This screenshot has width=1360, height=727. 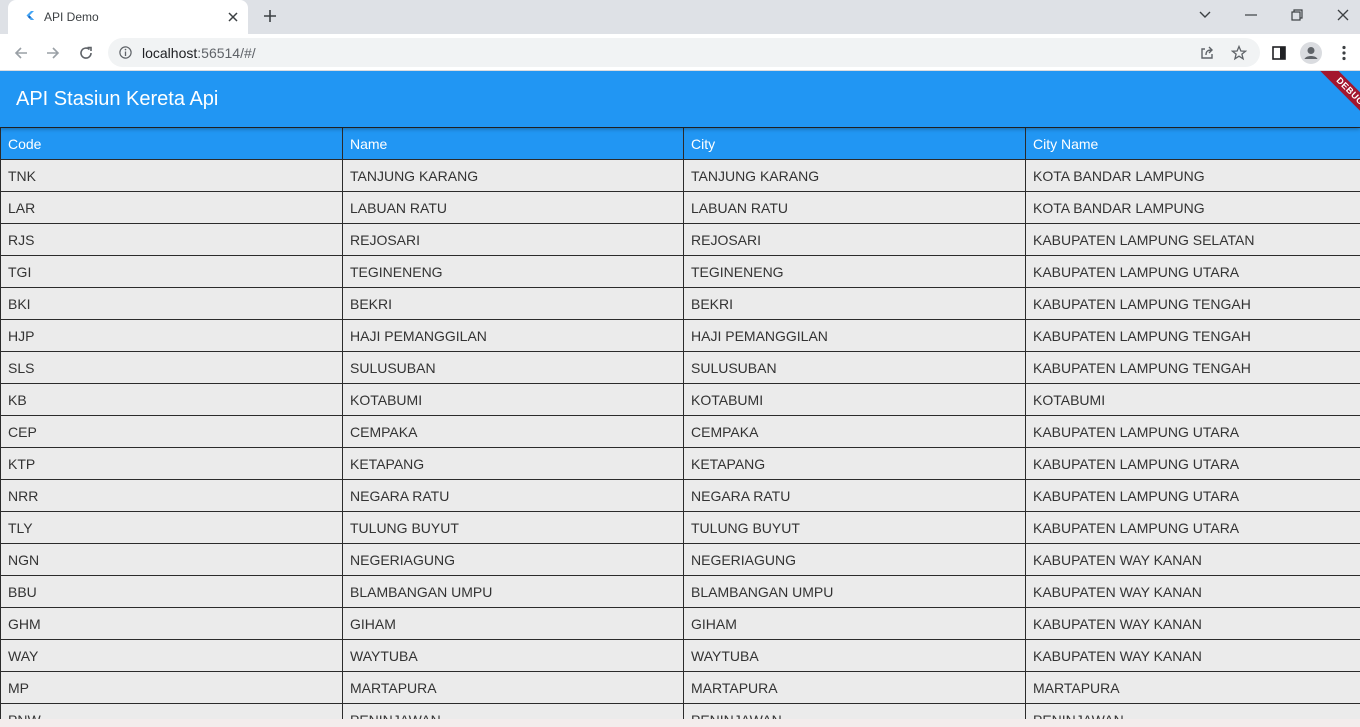 What do you see at coordinates (513, 239) in the screenshot?
I see `cell-name: REJOSARI` at bounding box center [513, 239].